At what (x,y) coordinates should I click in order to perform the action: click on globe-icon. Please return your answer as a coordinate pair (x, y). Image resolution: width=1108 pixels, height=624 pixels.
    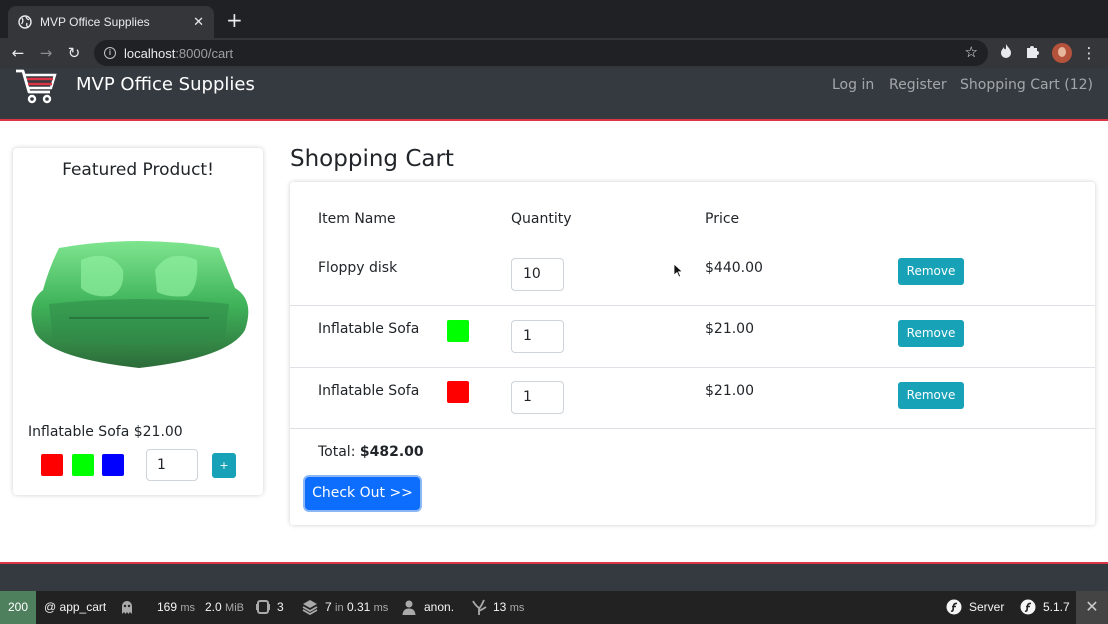
    Looking at the image, I should click on (25, 22).